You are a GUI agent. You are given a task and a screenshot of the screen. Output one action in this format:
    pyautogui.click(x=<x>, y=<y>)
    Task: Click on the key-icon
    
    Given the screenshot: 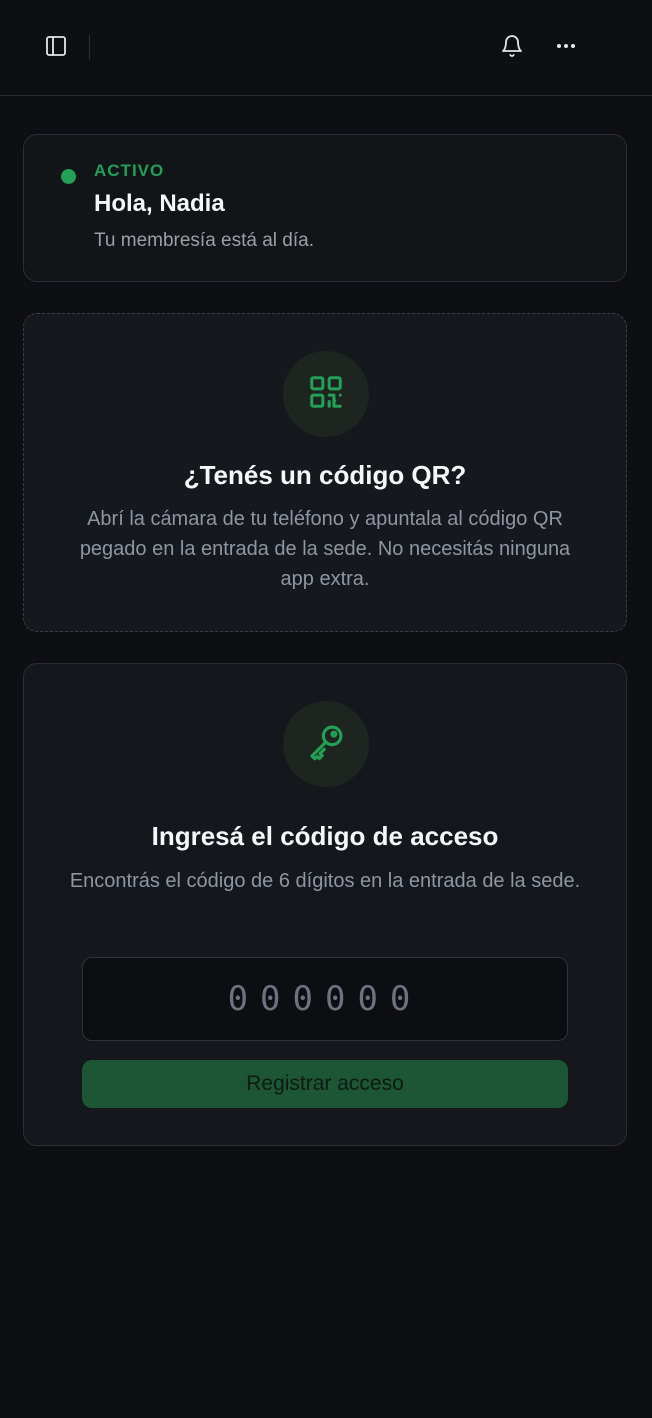 What is the action you would take?
    pyautogui.click(x=326, y=744)
    